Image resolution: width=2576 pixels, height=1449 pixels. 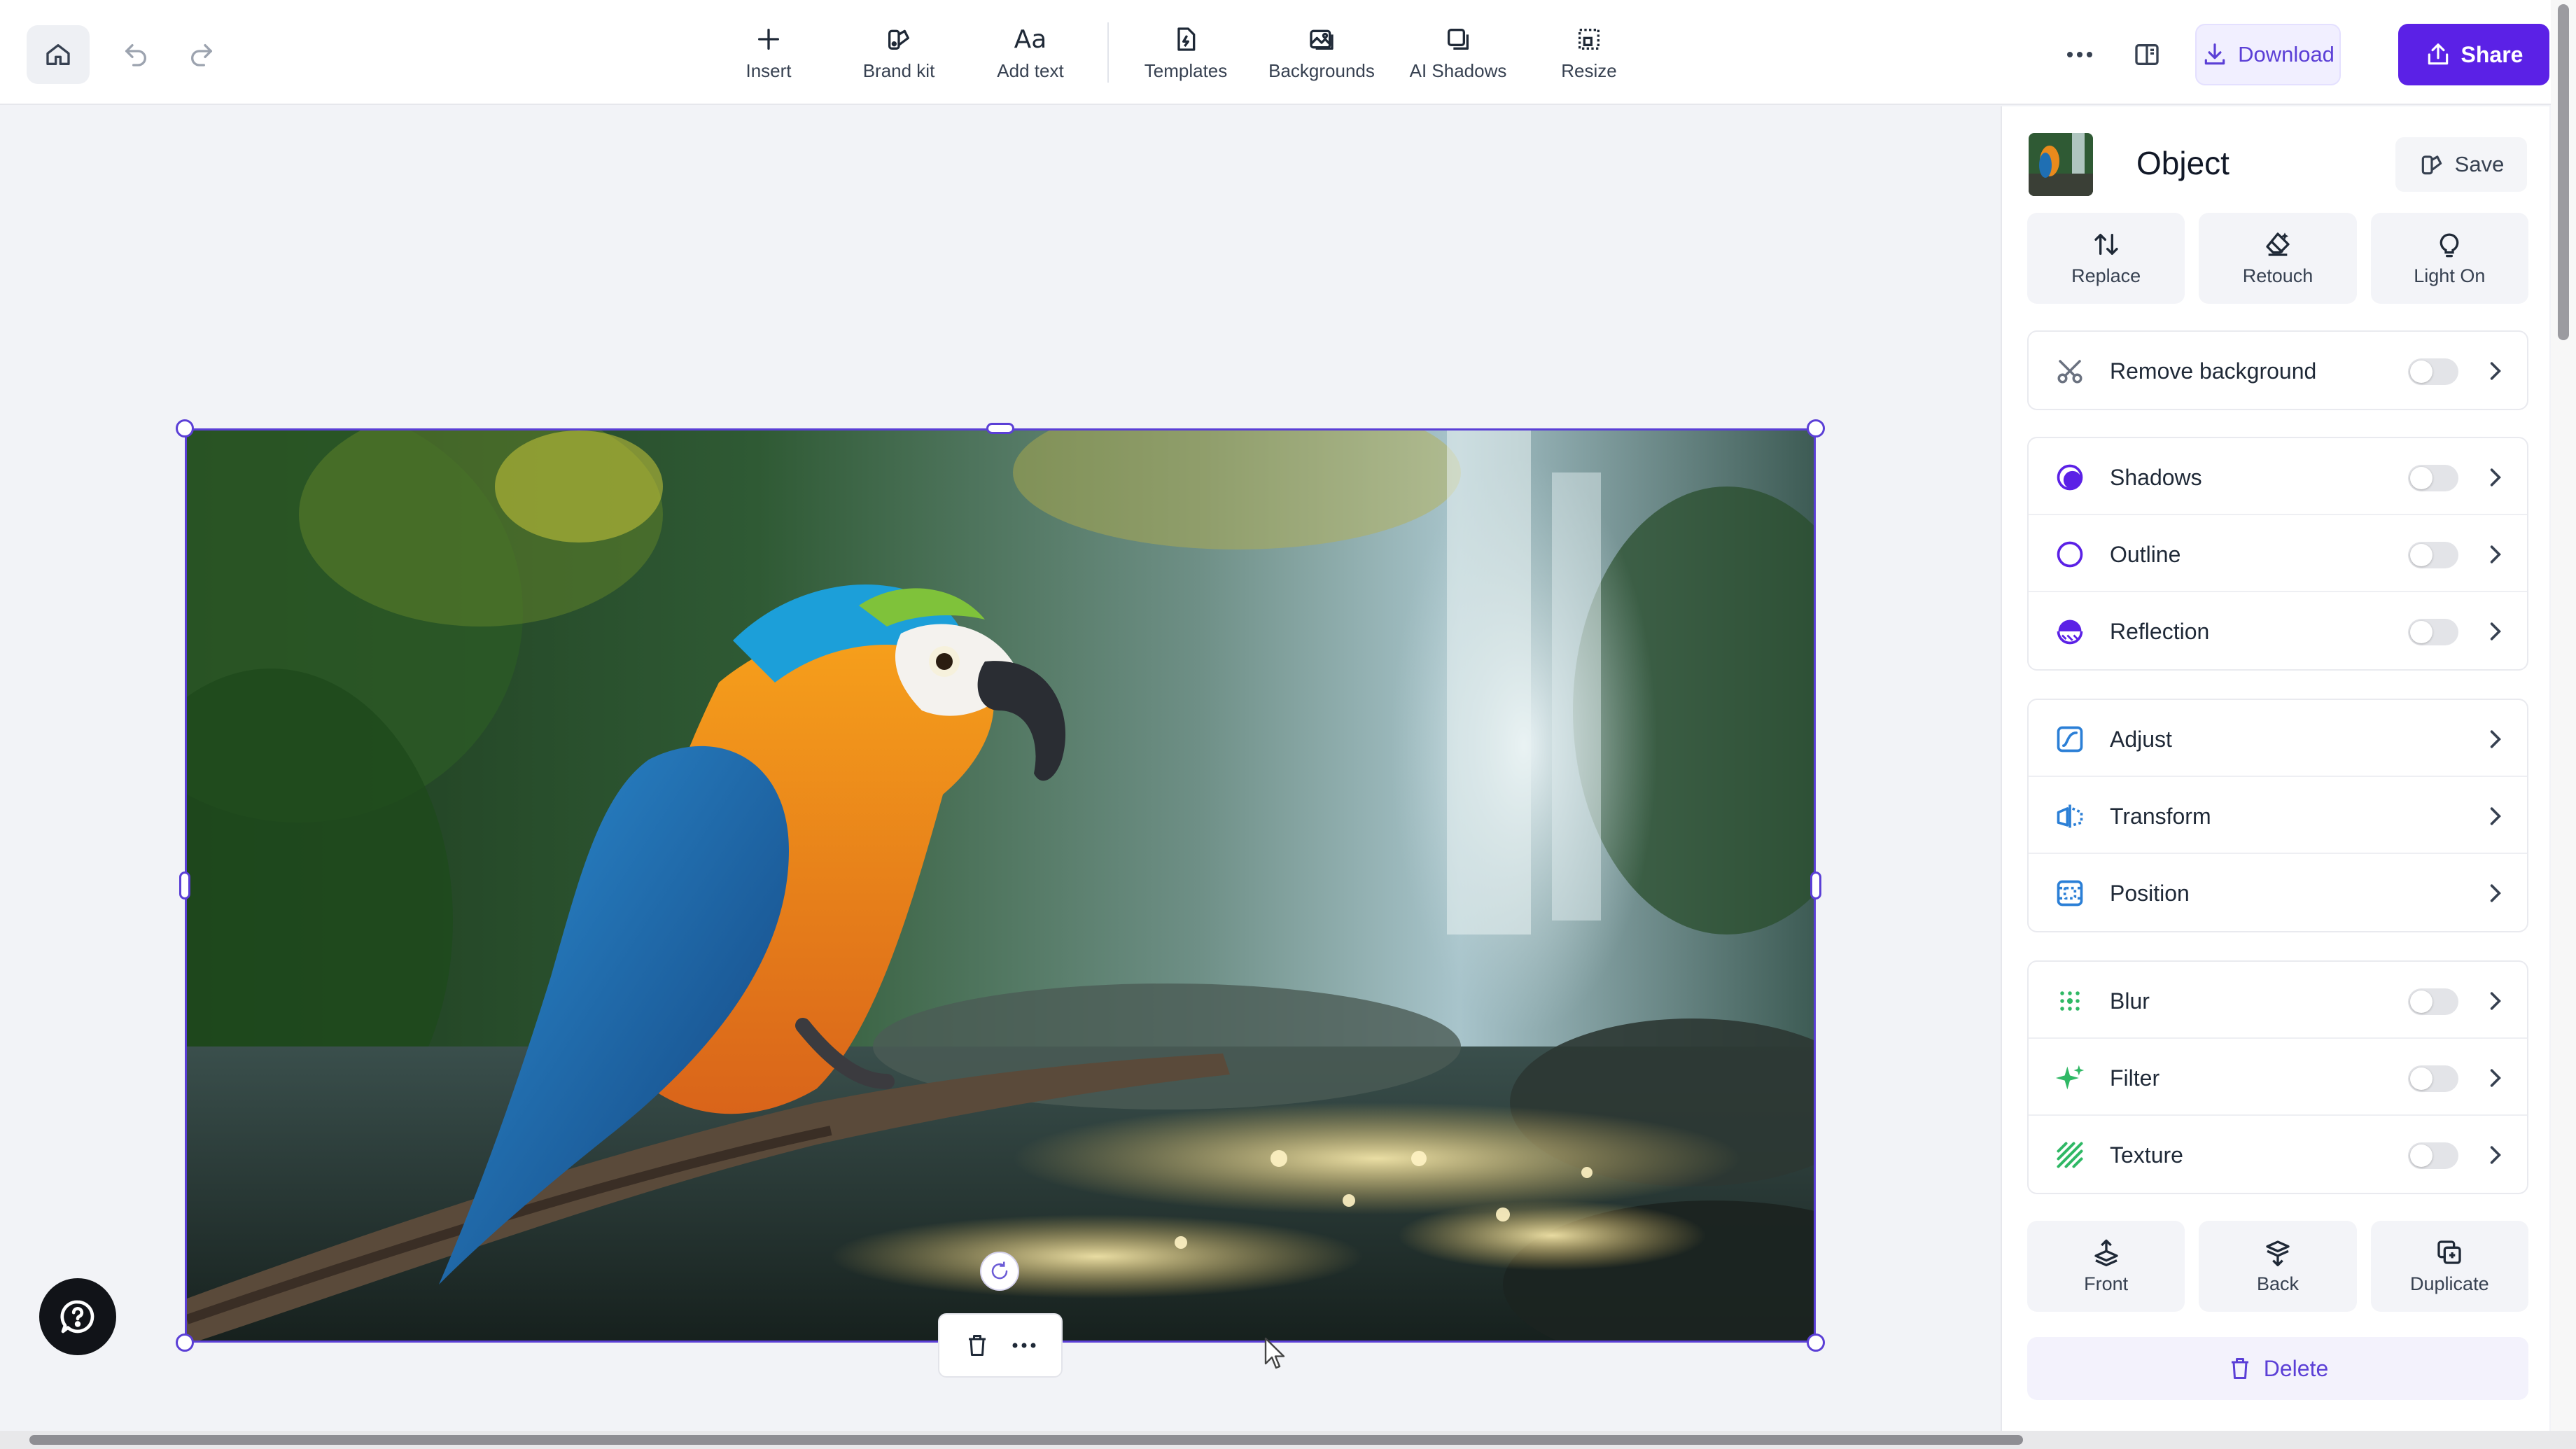 I want to click on ai-shadows-tool-button: AI Shadows, so click(x=1458, y=54).